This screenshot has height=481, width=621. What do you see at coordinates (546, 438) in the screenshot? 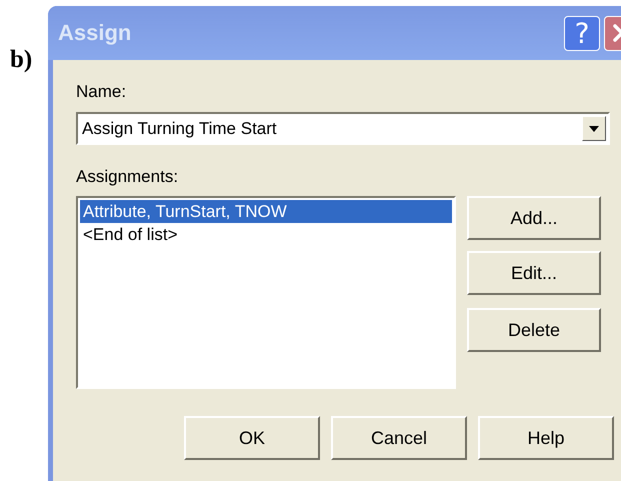
I see `dialog-button: Help` at bounding box center [546, 438].